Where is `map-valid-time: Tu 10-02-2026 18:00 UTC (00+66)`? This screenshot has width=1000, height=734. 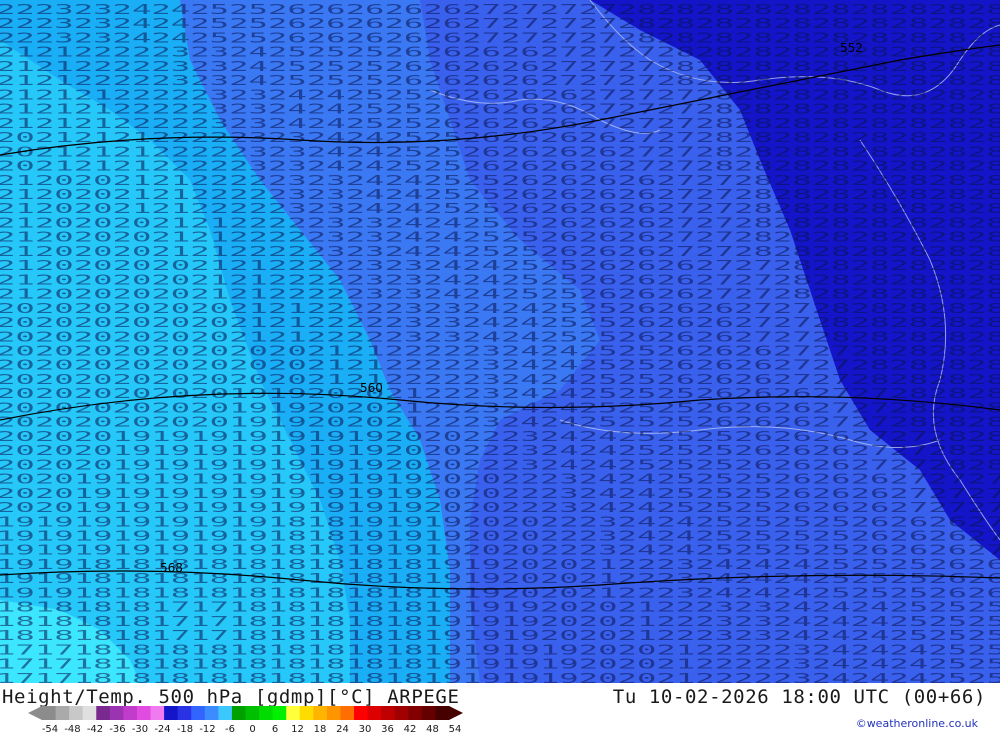
map-valid-time: Tu 10-02-2026 18:00 UTC (00+66) is located at coordinates (799, 697).